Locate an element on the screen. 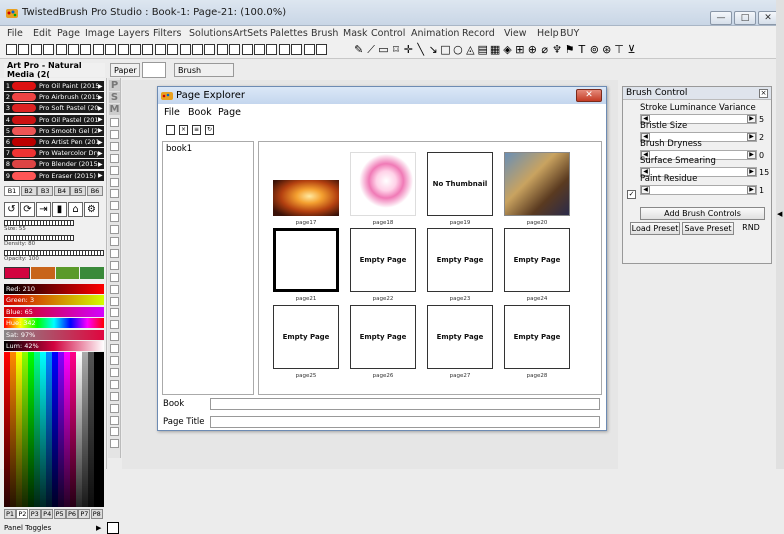 The width and height of the screenshot is (784, 534). toolbar-tool-40-icon: ▦ is located at coordinates (495, 49).